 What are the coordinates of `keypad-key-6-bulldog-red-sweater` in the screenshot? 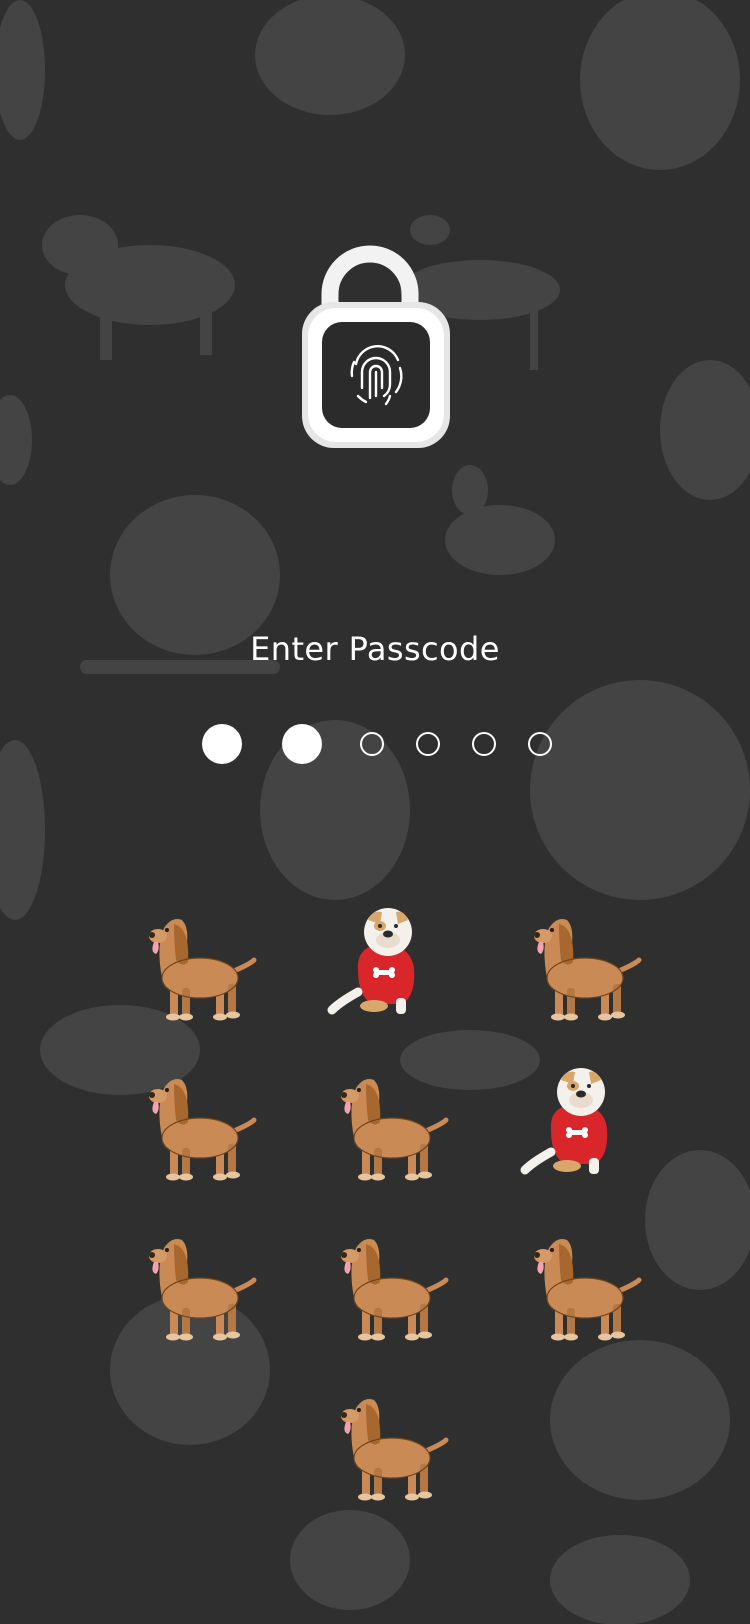 It's located at (575, 1131).